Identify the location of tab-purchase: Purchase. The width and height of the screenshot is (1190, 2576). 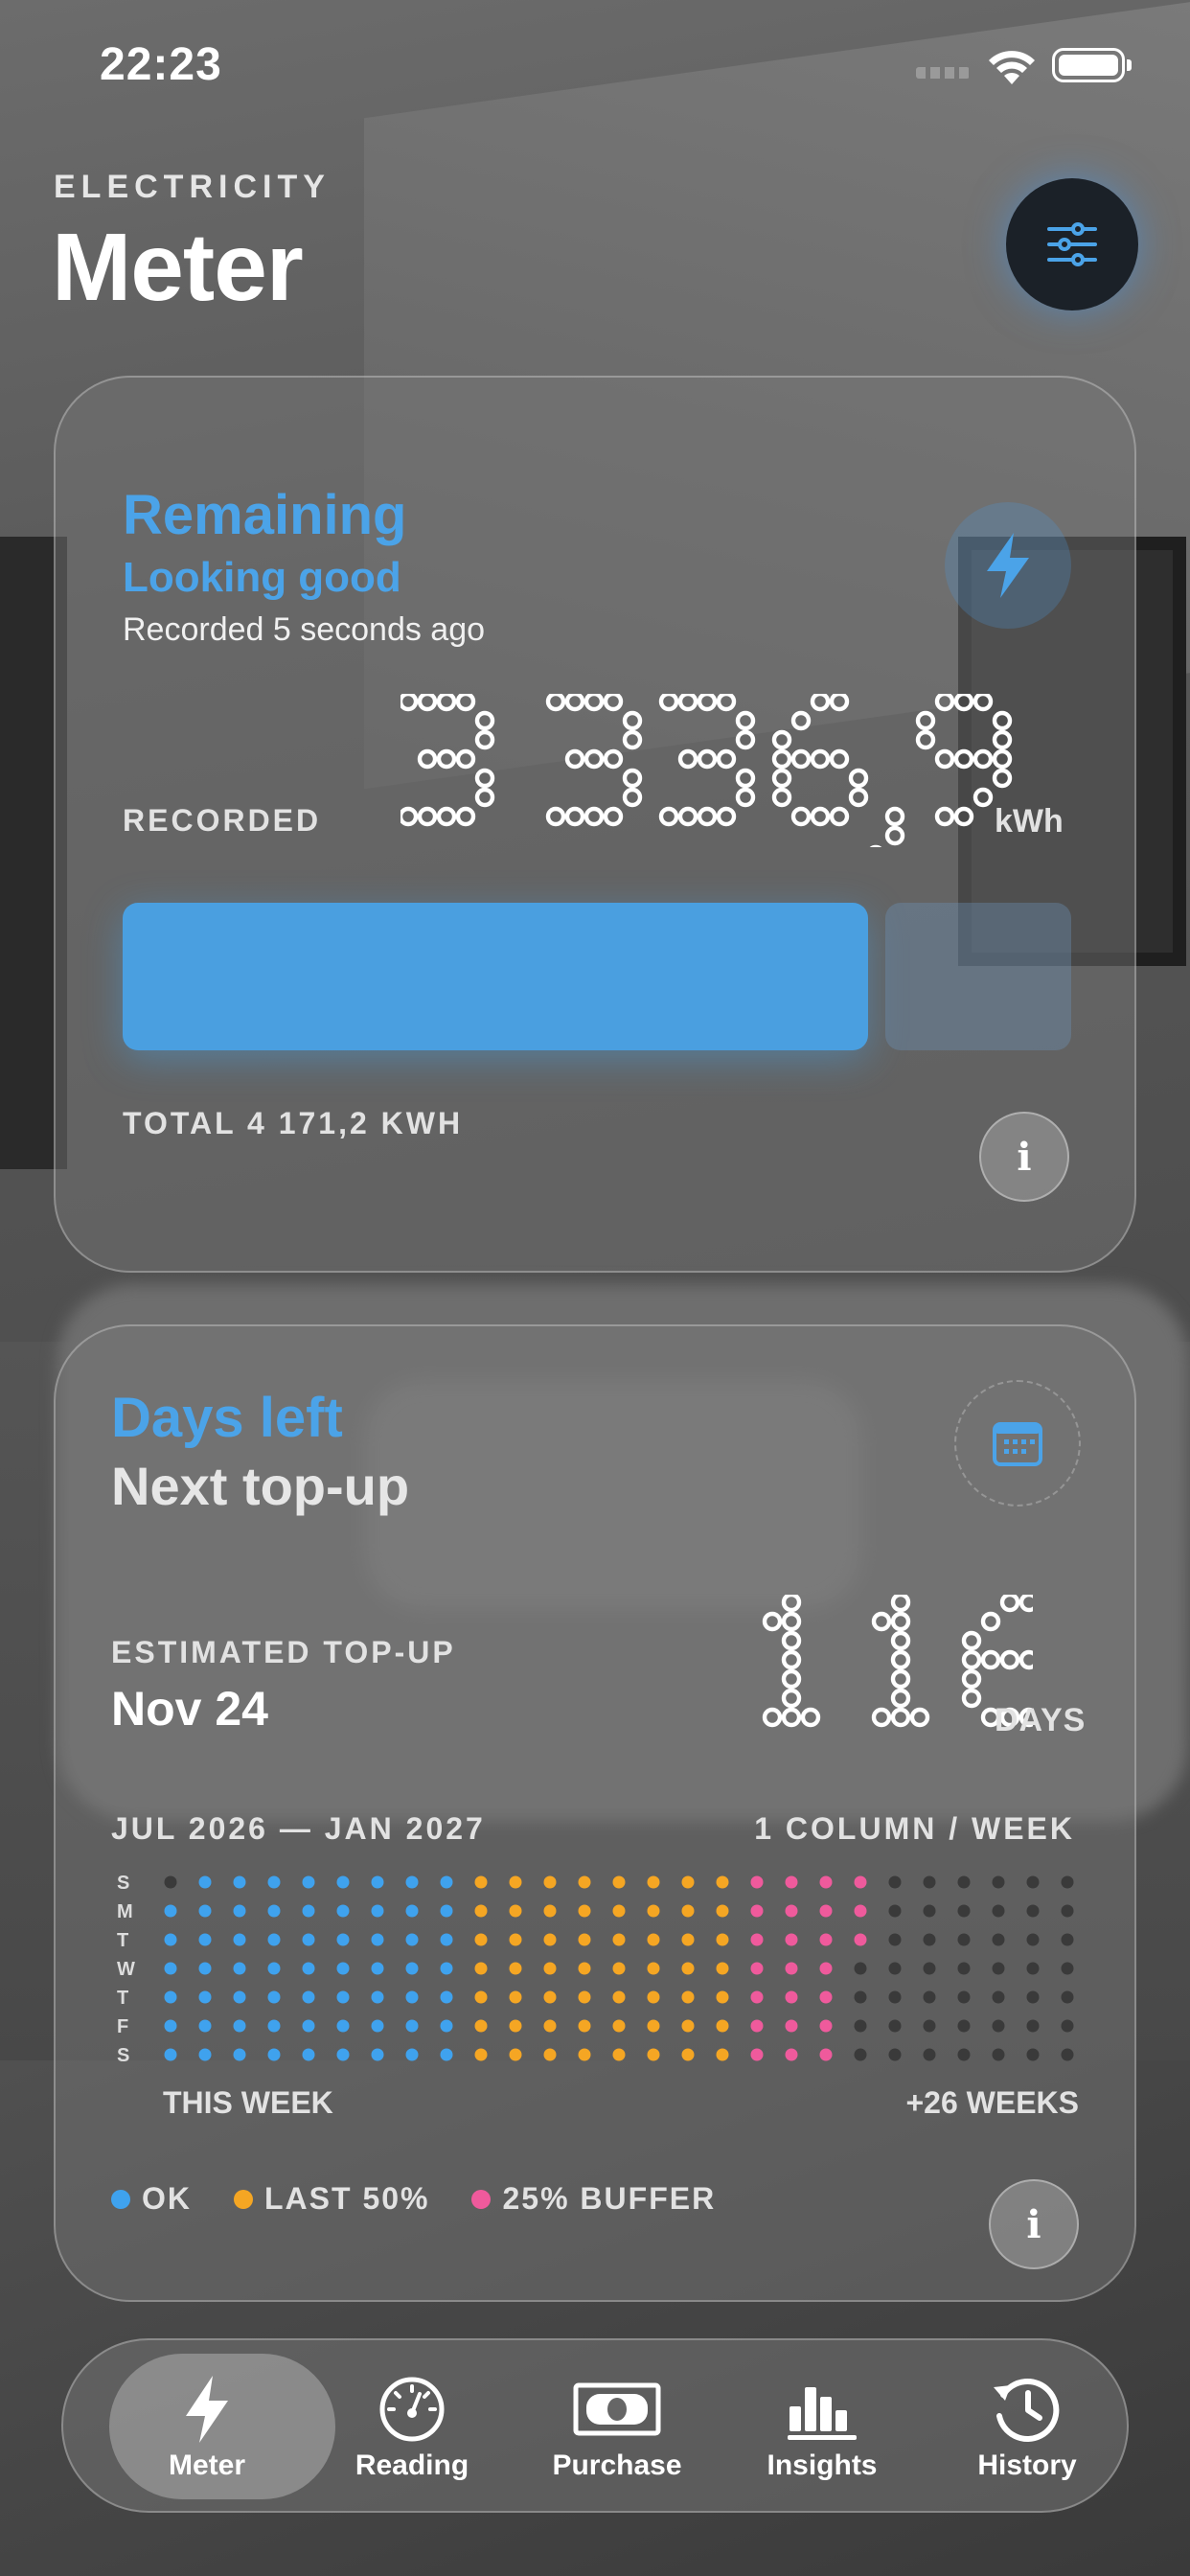
(617, 2427).